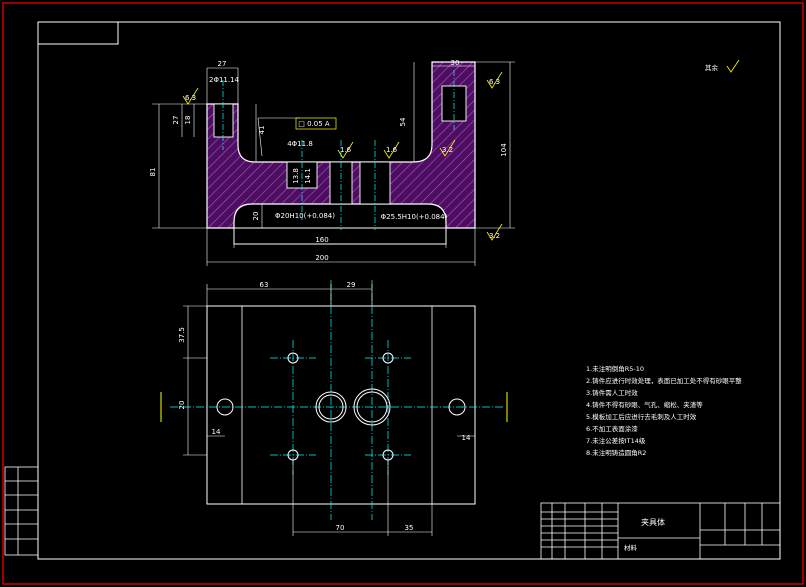  I want to click on ra-center-right: 1.6, so click(392, 150).